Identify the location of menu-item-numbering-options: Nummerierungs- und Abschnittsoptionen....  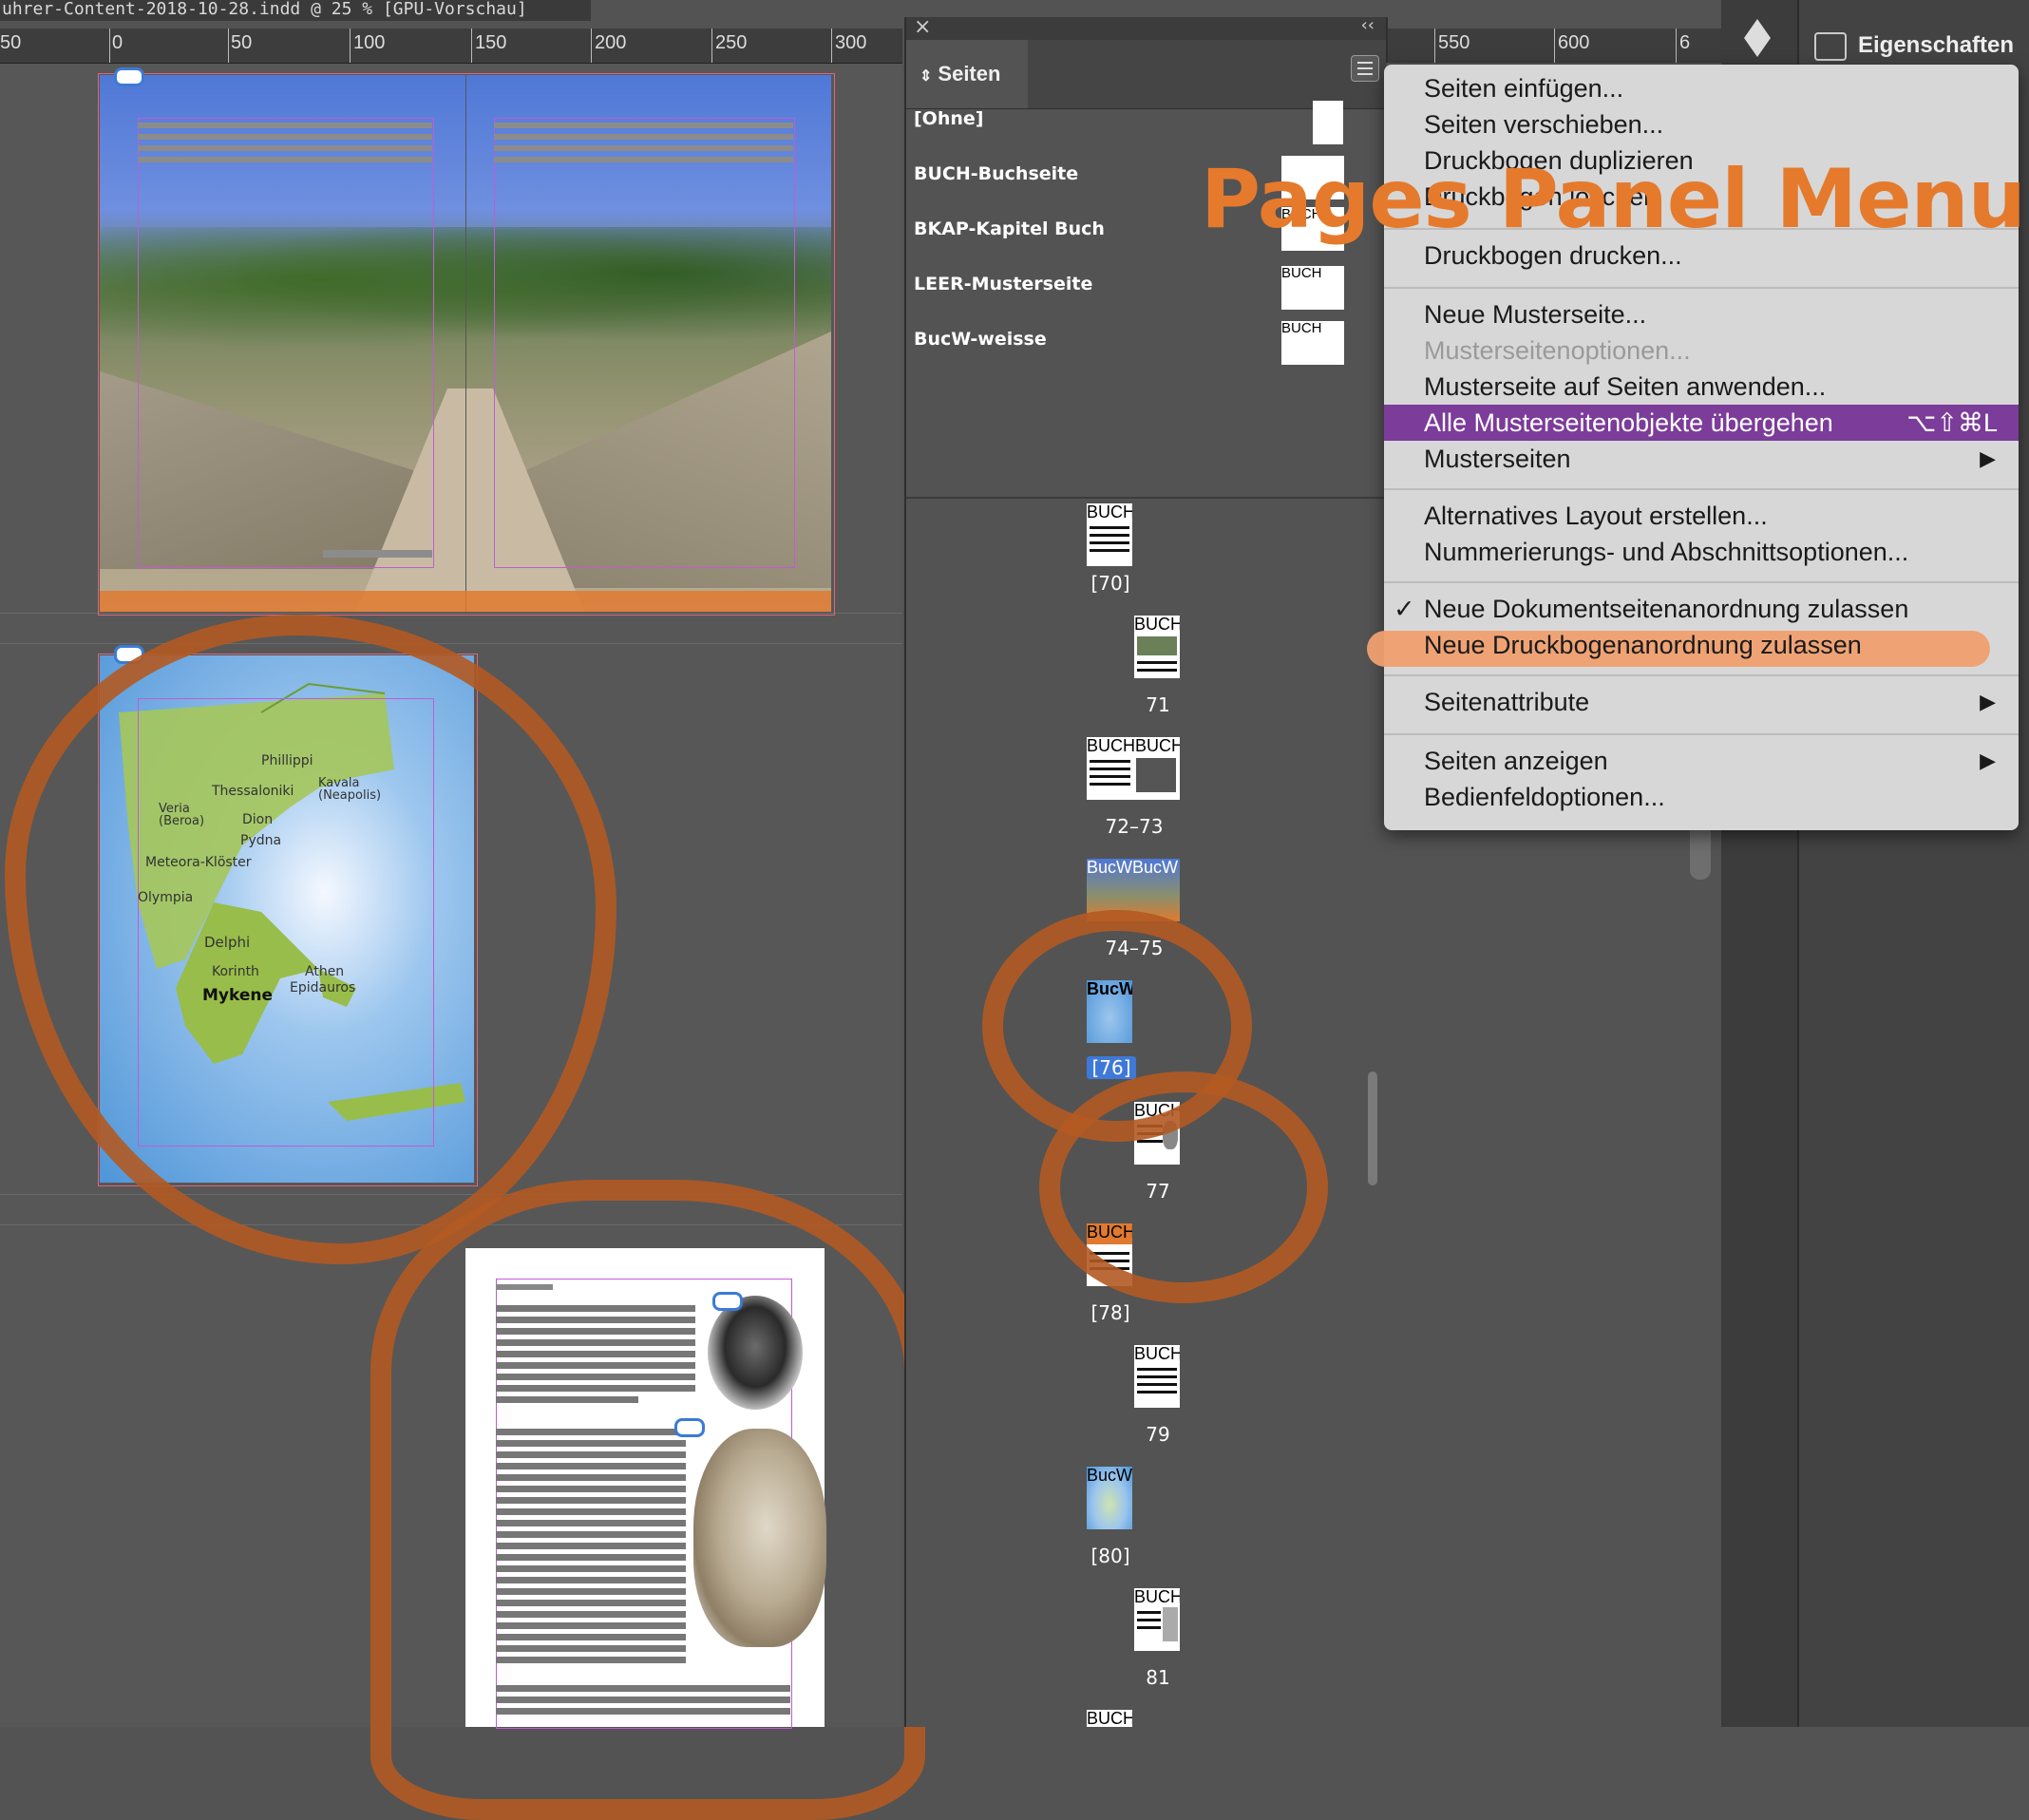
(1701, 552).